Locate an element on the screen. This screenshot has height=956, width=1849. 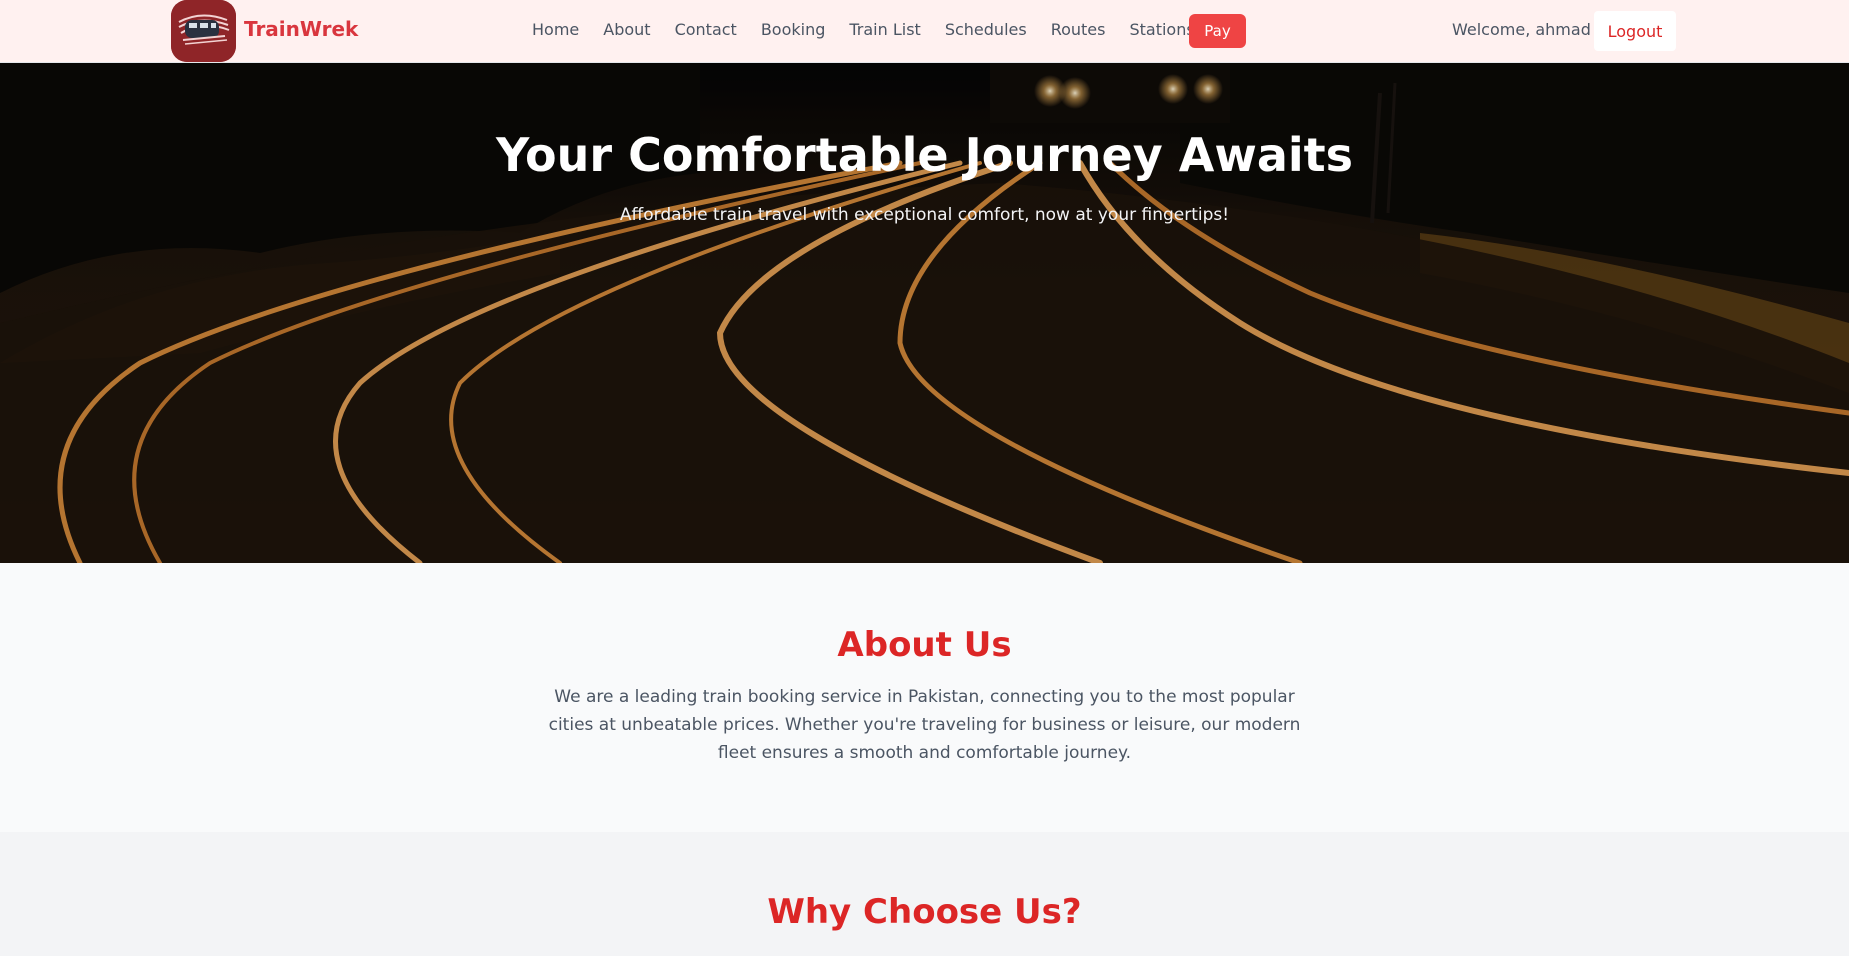
logout-button: Logout is located at coordinates (1635, 31).